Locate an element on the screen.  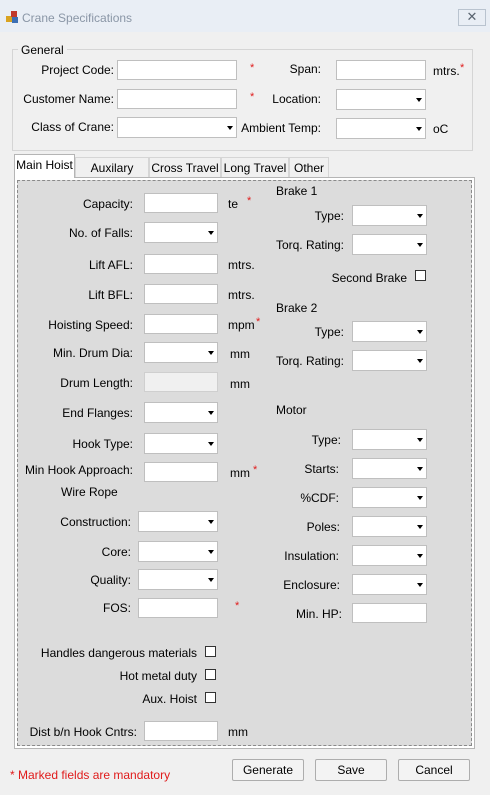
close-button: ✕ is located at coordinates (472, 17).